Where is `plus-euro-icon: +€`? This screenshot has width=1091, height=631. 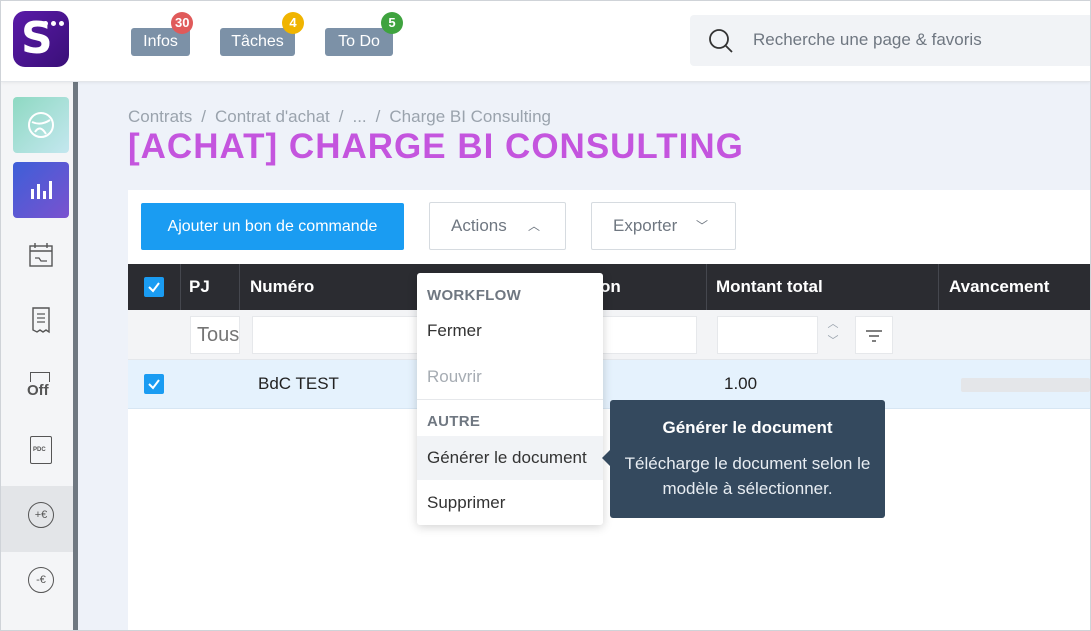
plus-euro-icon: +€ is located at coordinates (41, 515).